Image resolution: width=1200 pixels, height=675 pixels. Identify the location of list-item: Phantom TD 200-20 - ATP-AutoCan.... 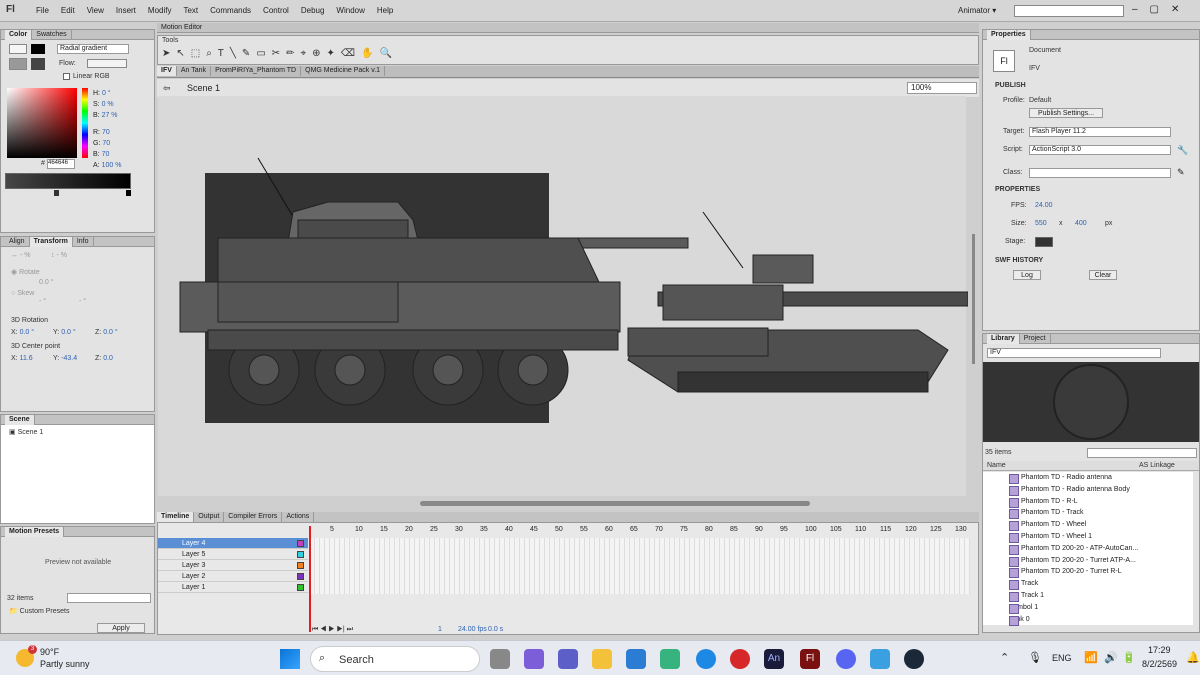
(1088, 549).